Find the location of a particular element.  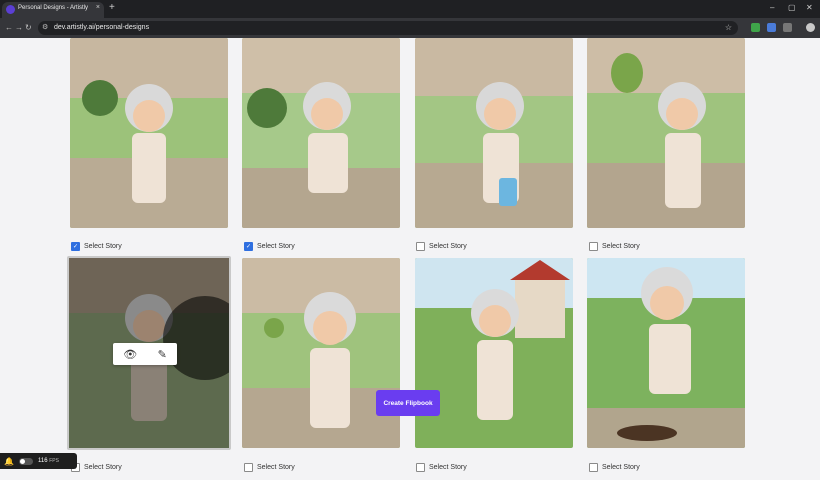

profile-avatar-icon is located at coordinates (810, 27).